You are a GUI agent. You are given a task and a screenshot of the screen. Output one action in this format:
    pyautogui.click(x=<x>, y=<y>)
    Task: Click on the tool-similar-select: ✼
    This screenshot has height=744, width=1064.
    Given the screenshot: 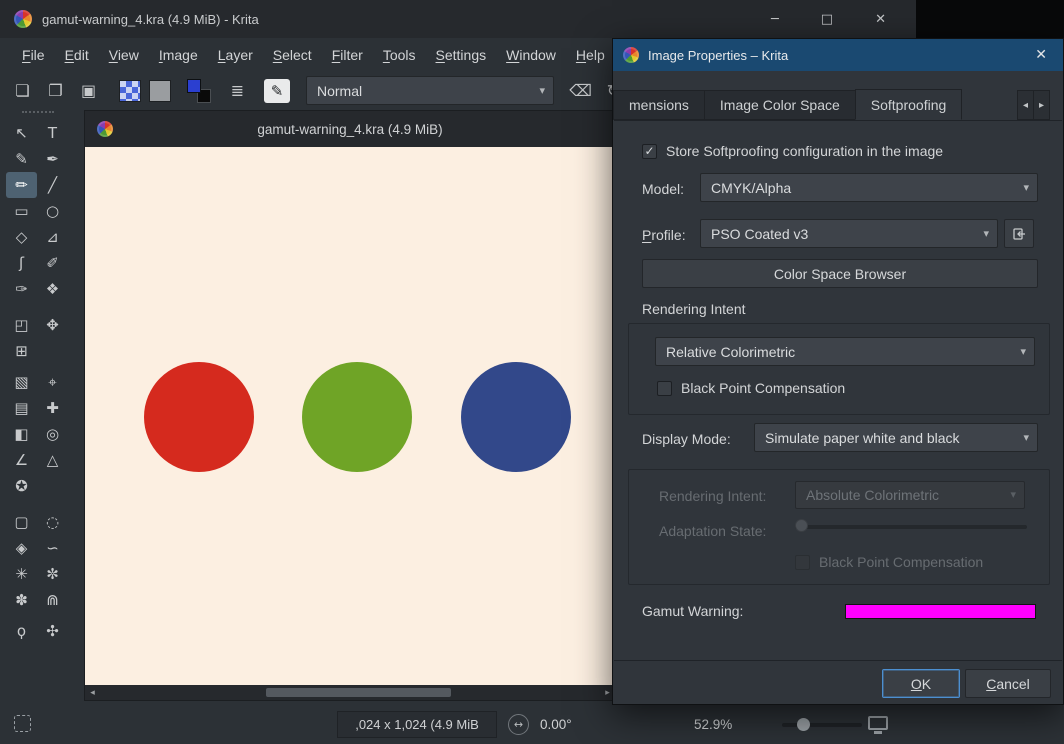 What is the action you would take?
    pyautogui.click(x=52, y=574)
    